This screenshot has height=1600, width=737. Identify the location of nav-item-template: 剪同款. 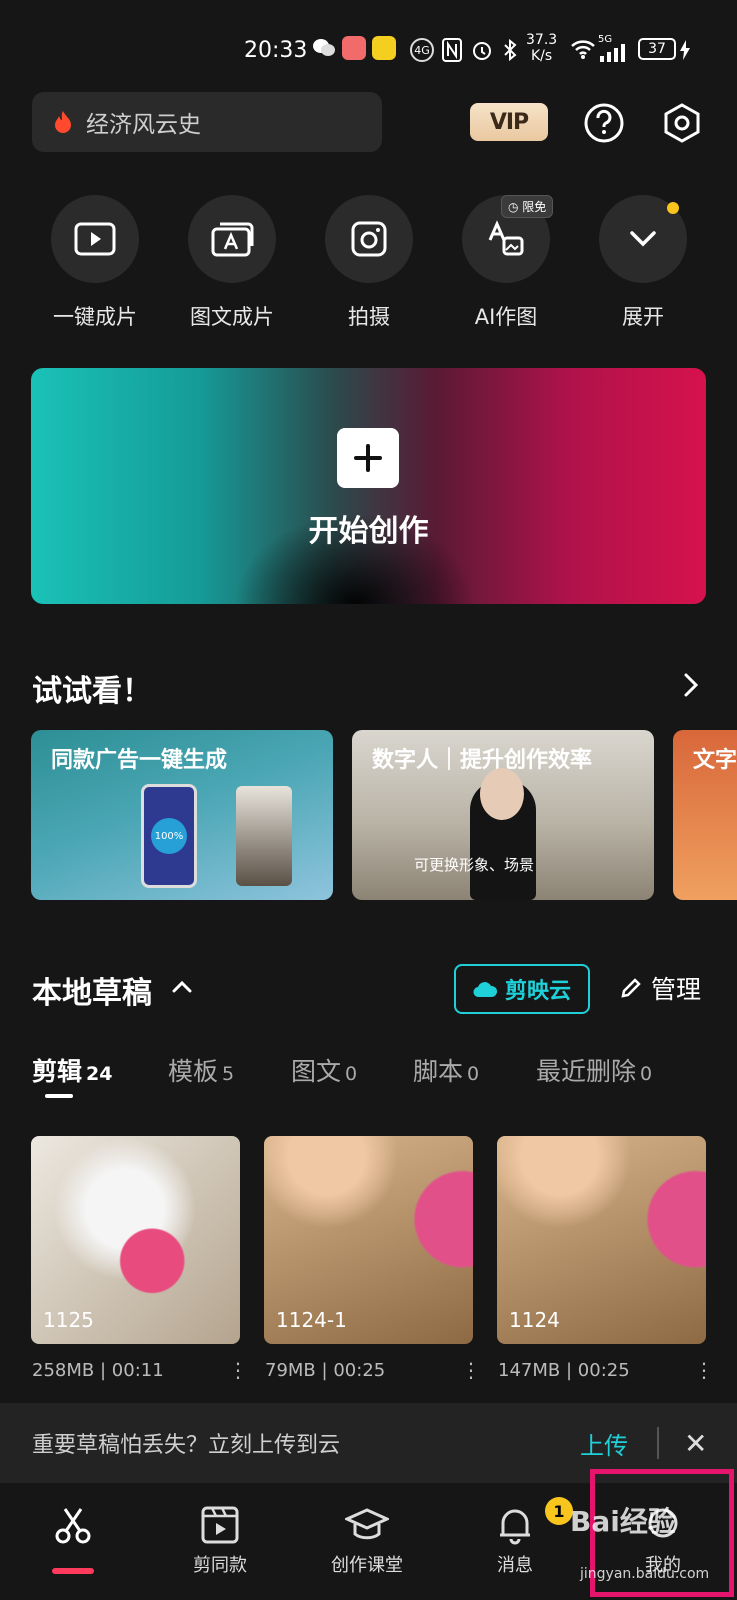
(220, 1541).